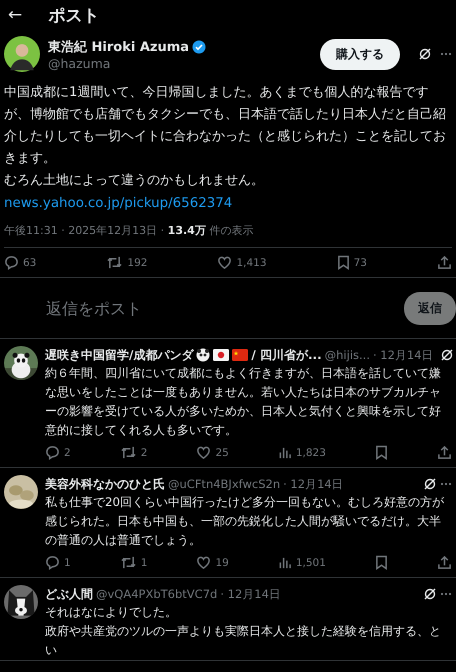 Image resolution: width=456 pixels, height=672 pixels. What do you see at coordinates (119, 47) in the screenshot?
I see `author-name: 東浩紀 Hiroki Azuma` at bounding box center [119, 47].